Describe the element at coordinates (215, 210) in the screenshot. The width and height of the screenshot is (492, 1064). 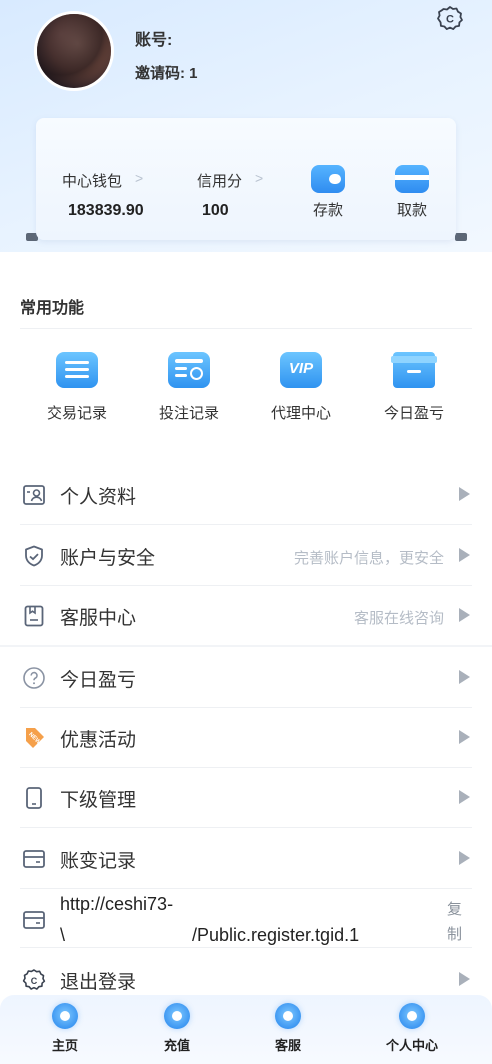
I see `credit-value: 100` at that location.